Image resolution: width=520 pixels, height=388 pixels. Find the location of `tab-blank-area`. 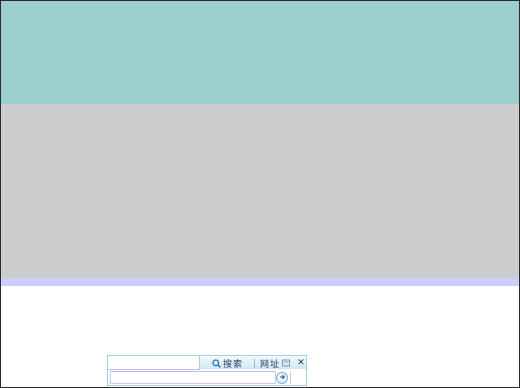

tab-blank-area is located at coordinates (154, 363).